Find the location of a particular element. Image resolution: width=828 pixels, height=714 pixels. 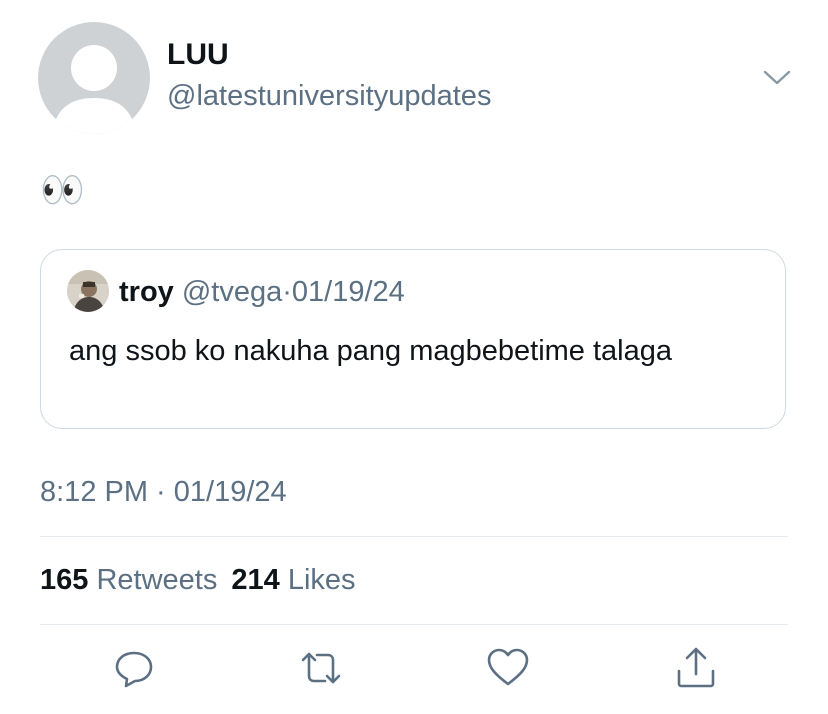

quoted-header: troy @tvega·01/19/24 is located at coordinates (262, 292).